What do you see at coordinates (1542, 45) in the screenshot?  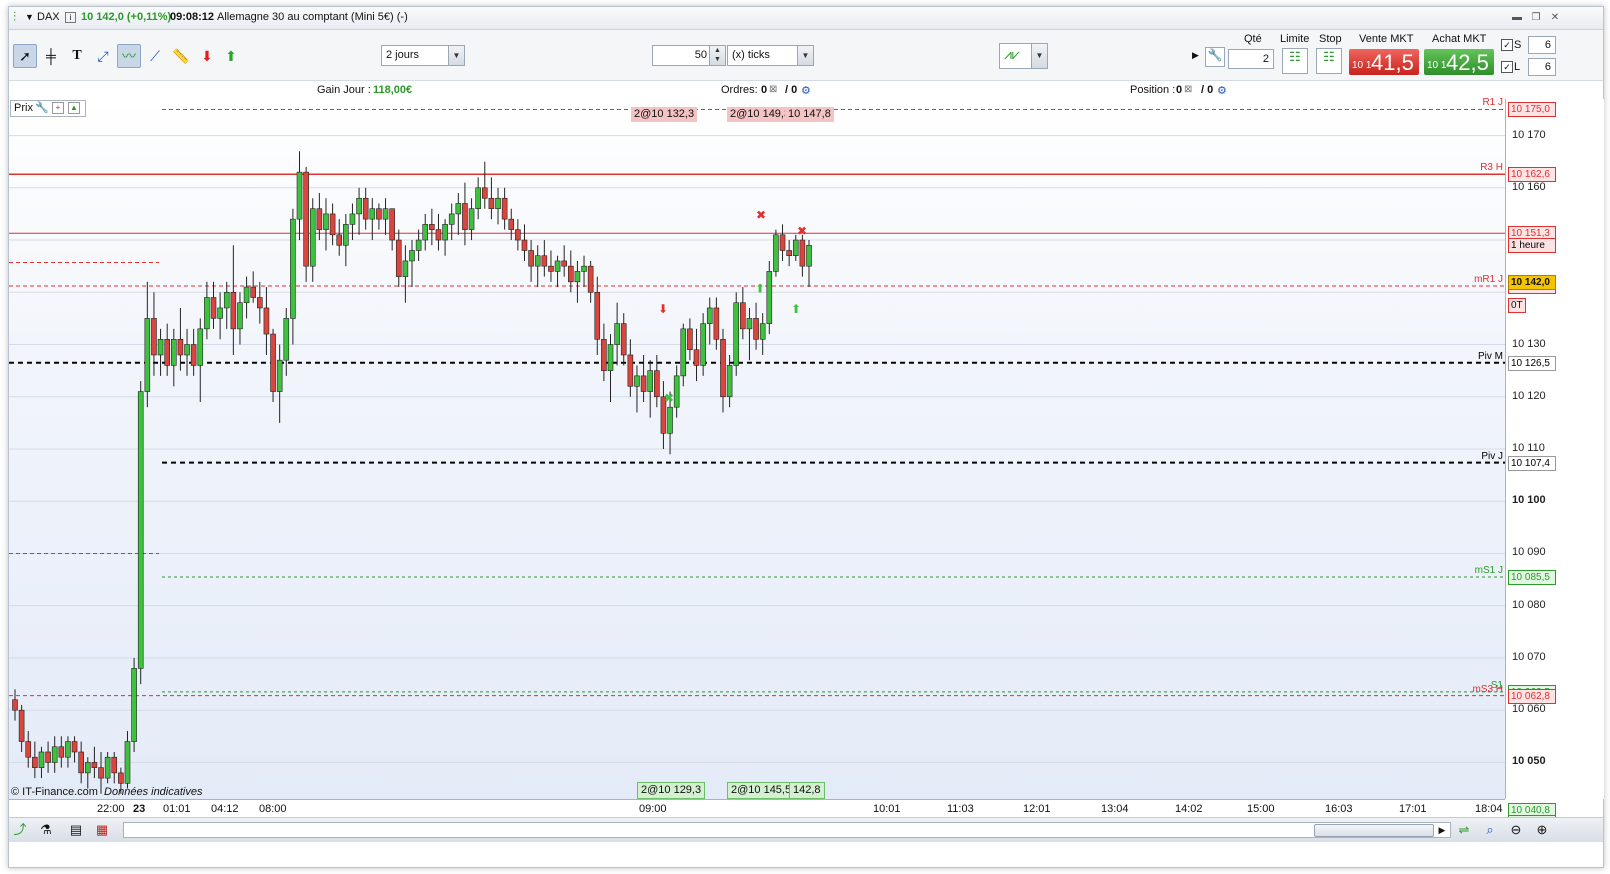 I see `s-input: 6` at bounding box center [1542, 45].